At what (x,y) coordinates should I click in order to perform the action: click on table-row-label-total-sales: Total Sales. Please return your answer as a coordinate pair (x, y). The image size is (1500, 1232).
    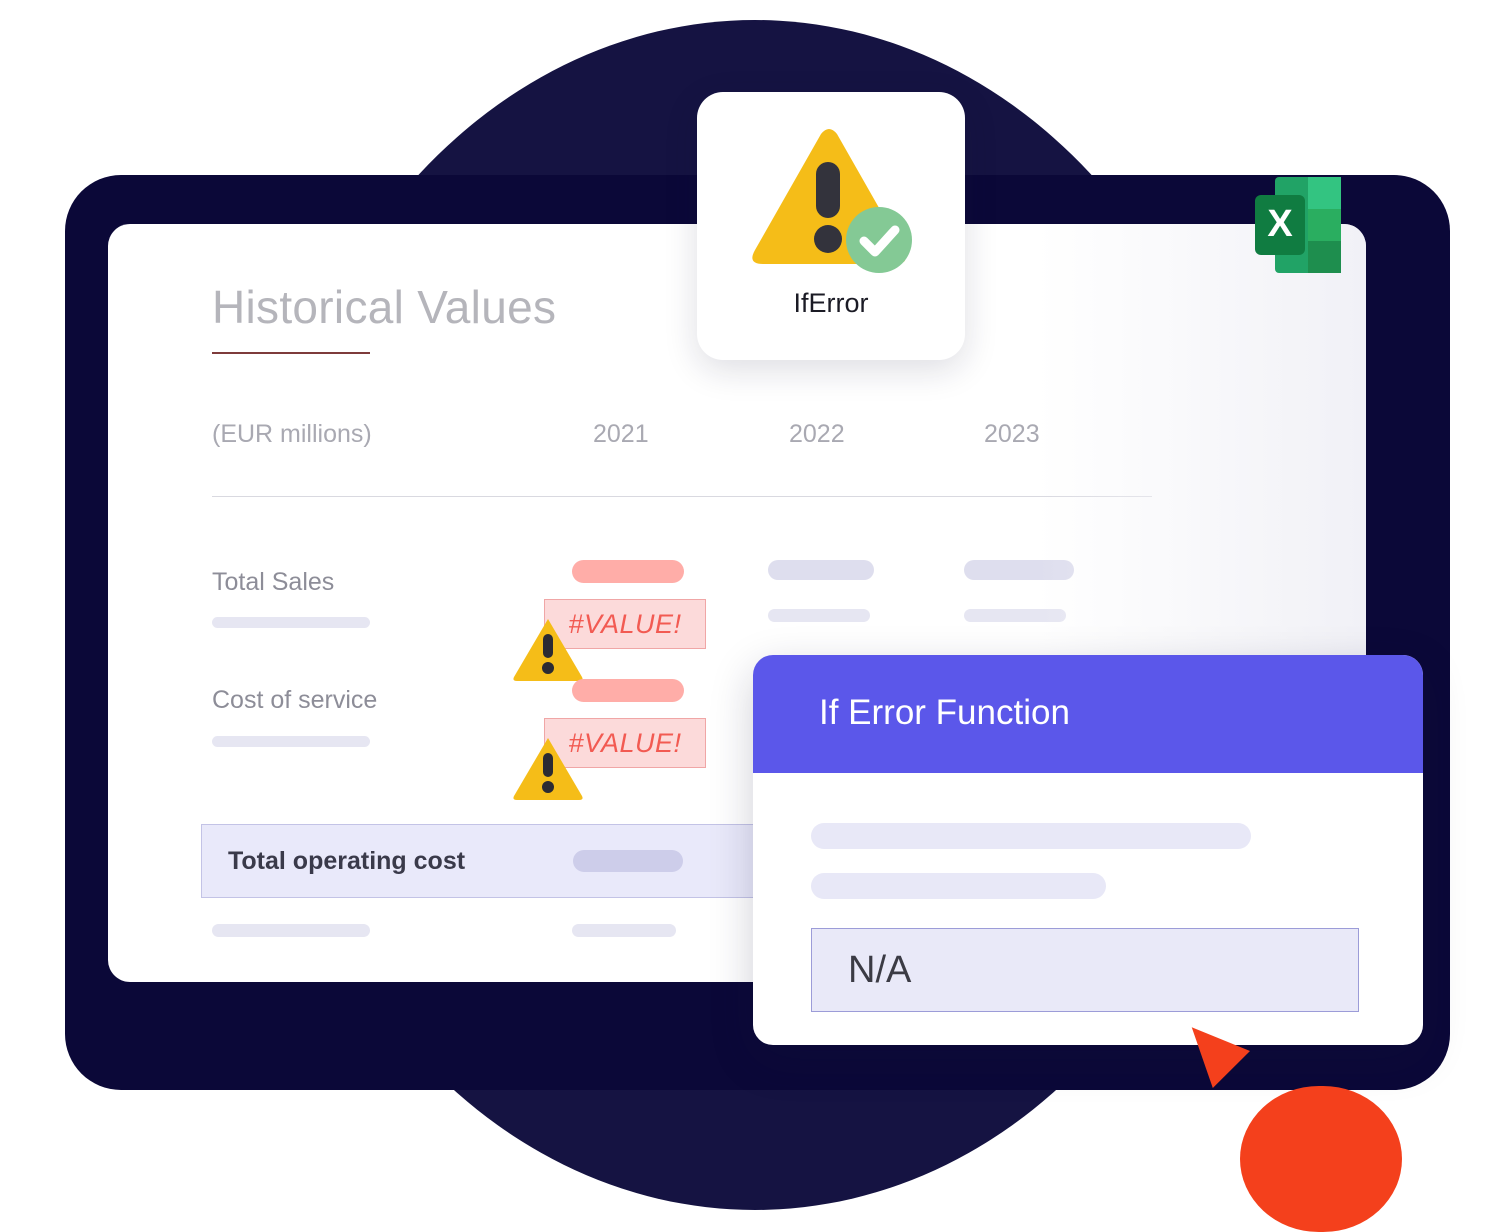
    Looking at the image, I should click on (273, 582).